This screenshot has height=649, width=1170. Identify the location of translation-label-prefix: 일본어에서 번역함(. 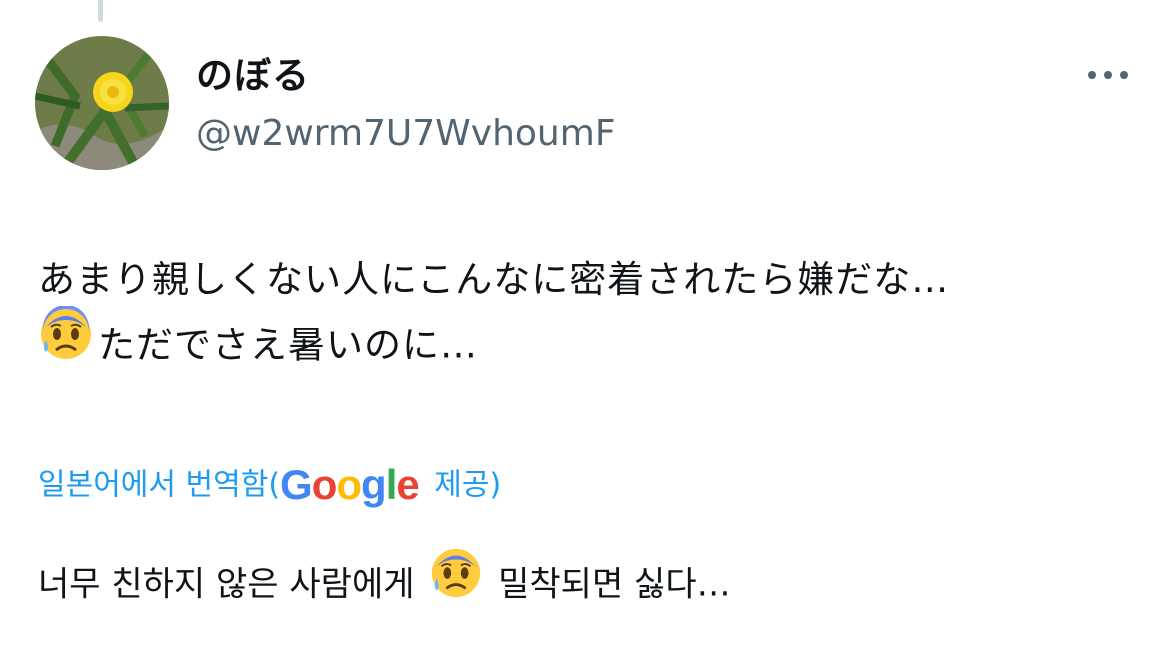
(159, 485).